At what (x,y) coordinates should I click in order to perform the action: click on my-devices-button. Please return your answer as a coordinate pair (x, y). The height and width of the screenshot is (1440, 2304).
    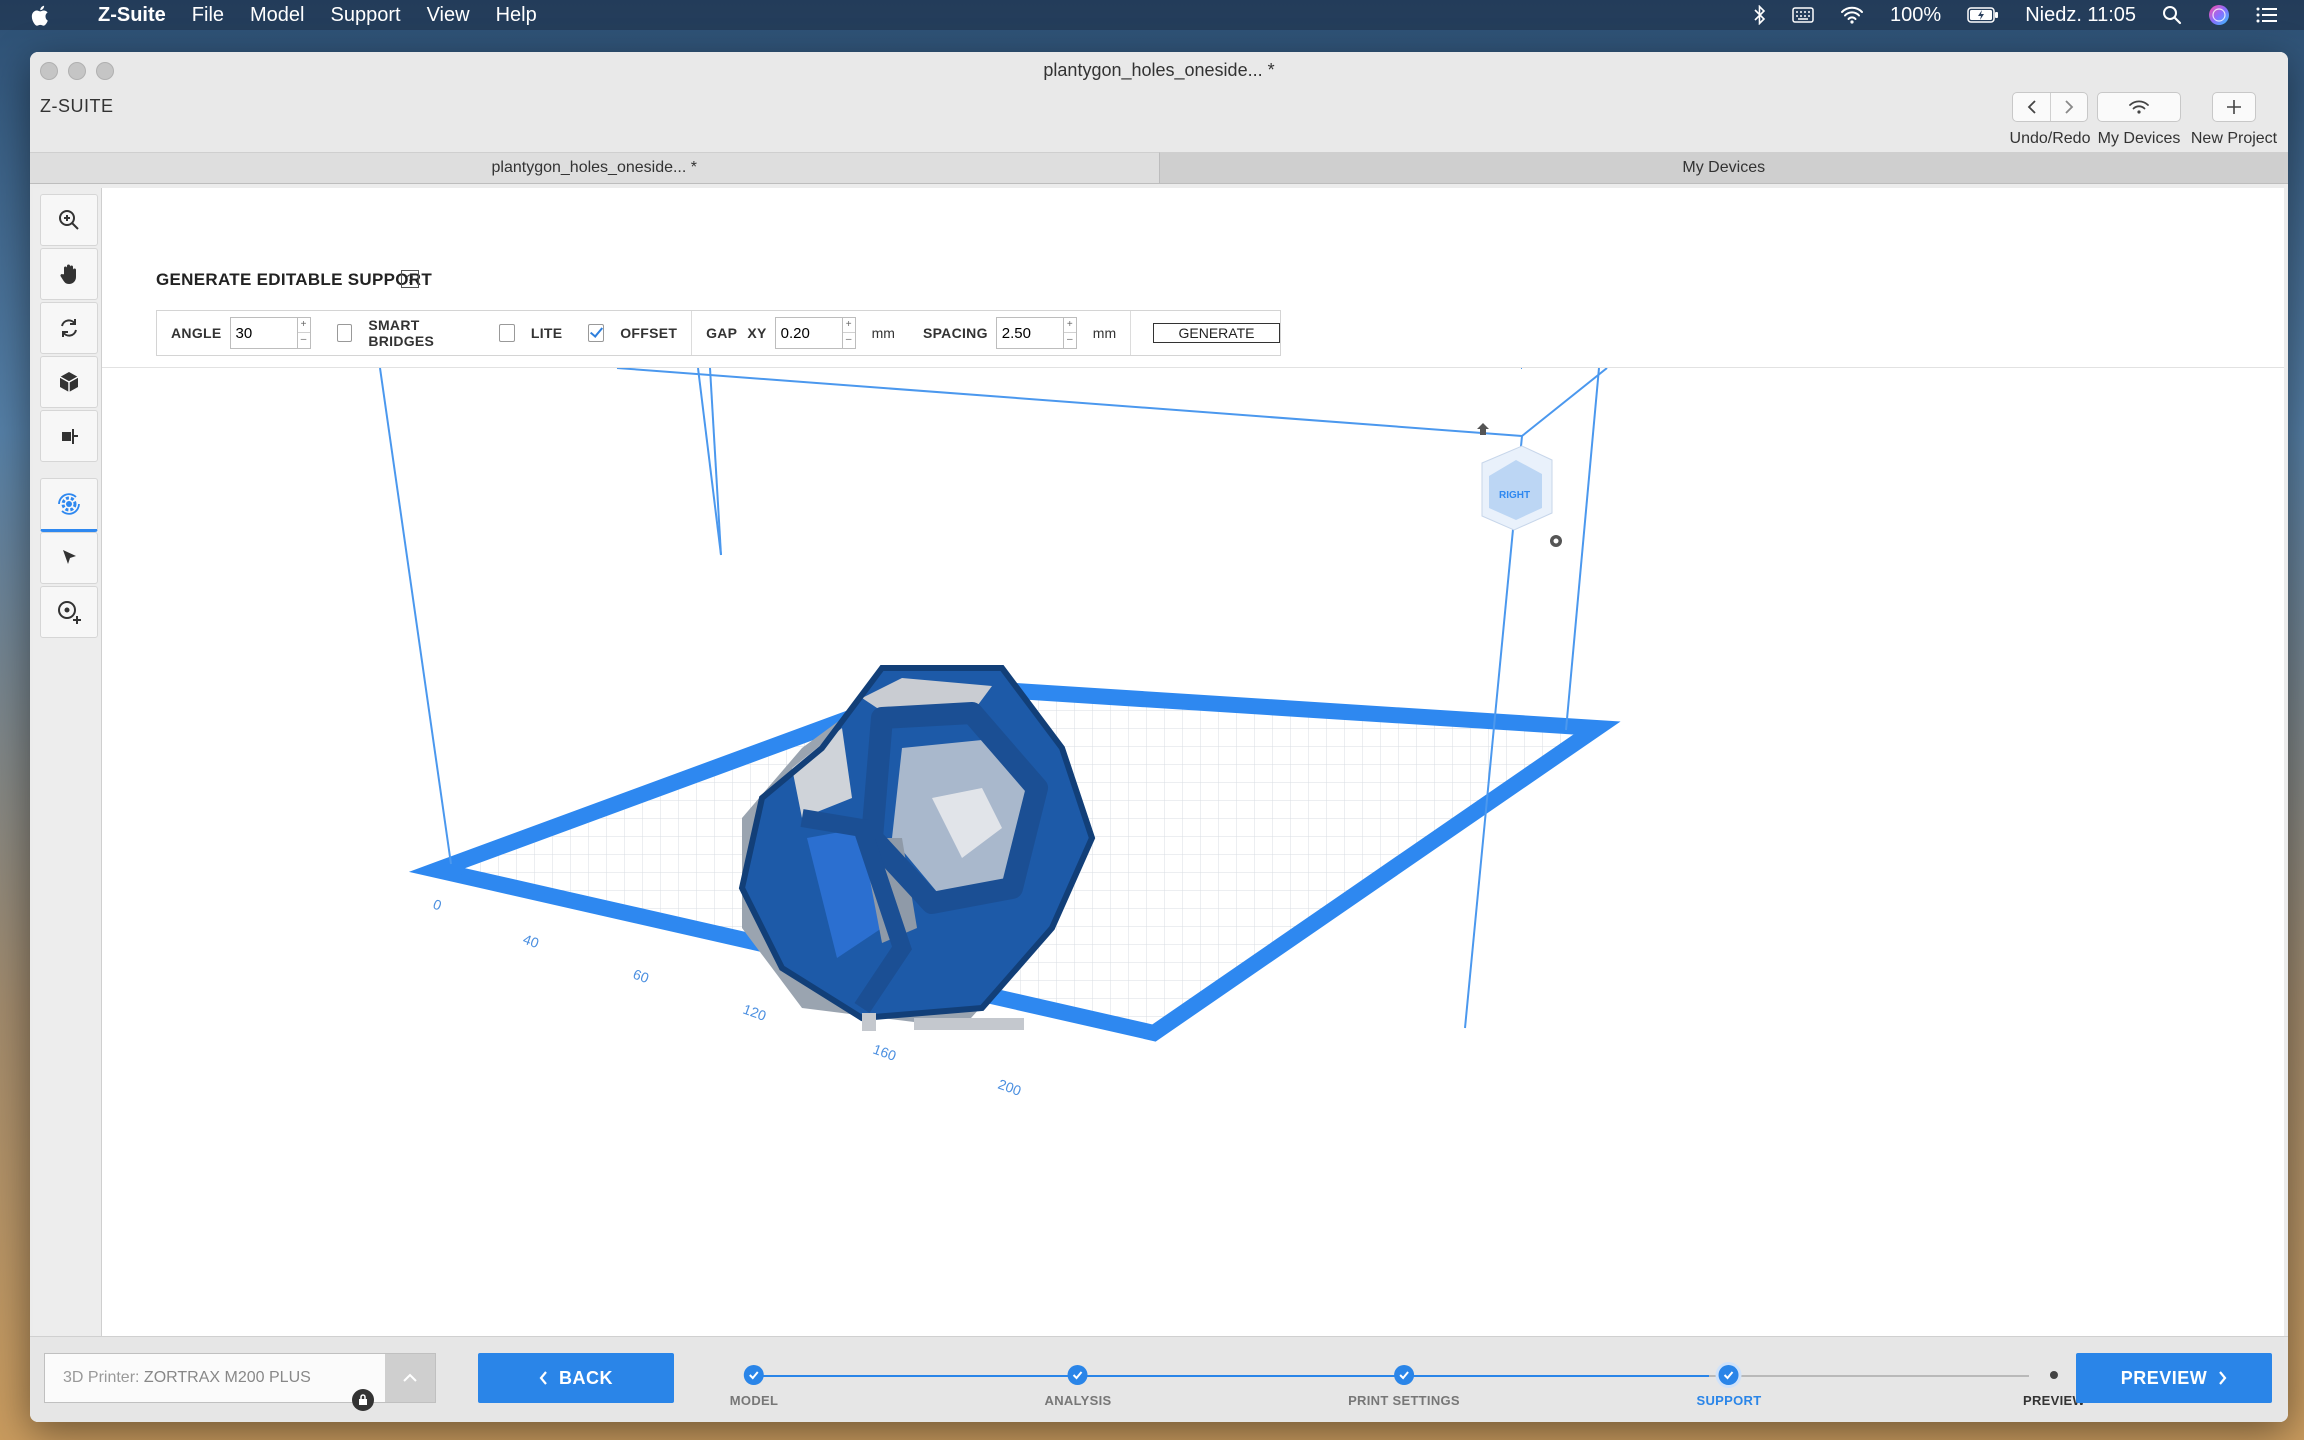
    Looking at the image, I should click on (2139, 107).